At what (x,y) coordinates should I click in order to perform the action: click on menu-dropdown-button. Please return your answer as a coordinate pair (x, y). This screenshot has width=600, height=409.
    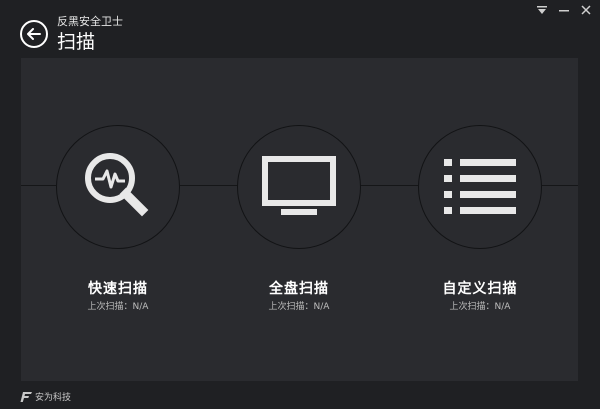
    Looking at the image, I should click on (542, 10).